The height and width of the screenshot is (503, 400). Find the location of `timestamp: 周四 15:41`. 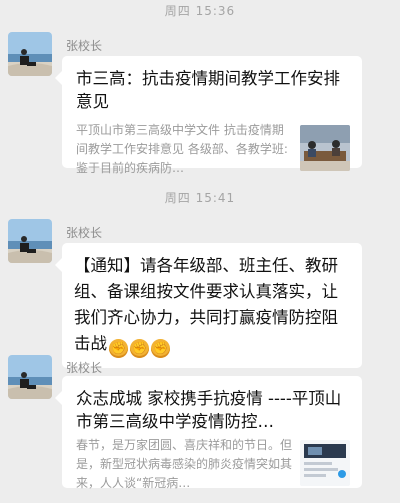

timestamp: 周四 15:41 is located at coordinates (200, 198).